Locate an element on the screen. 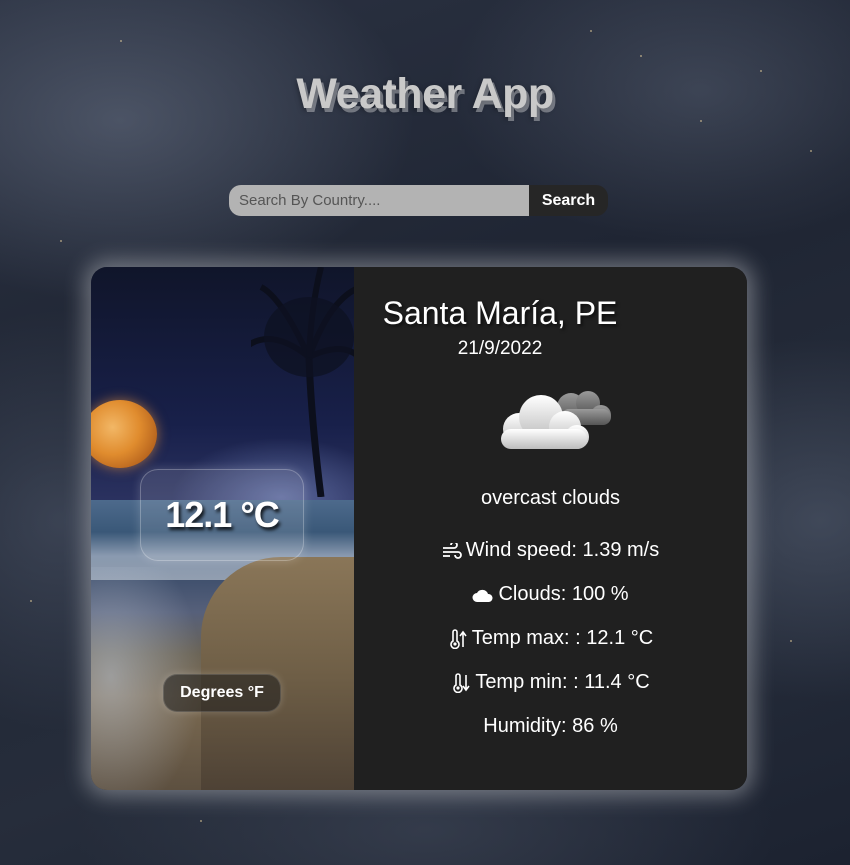 The image size is (850, 865). temperature-value: 12.1 °C is located at coordinates (222, 514).